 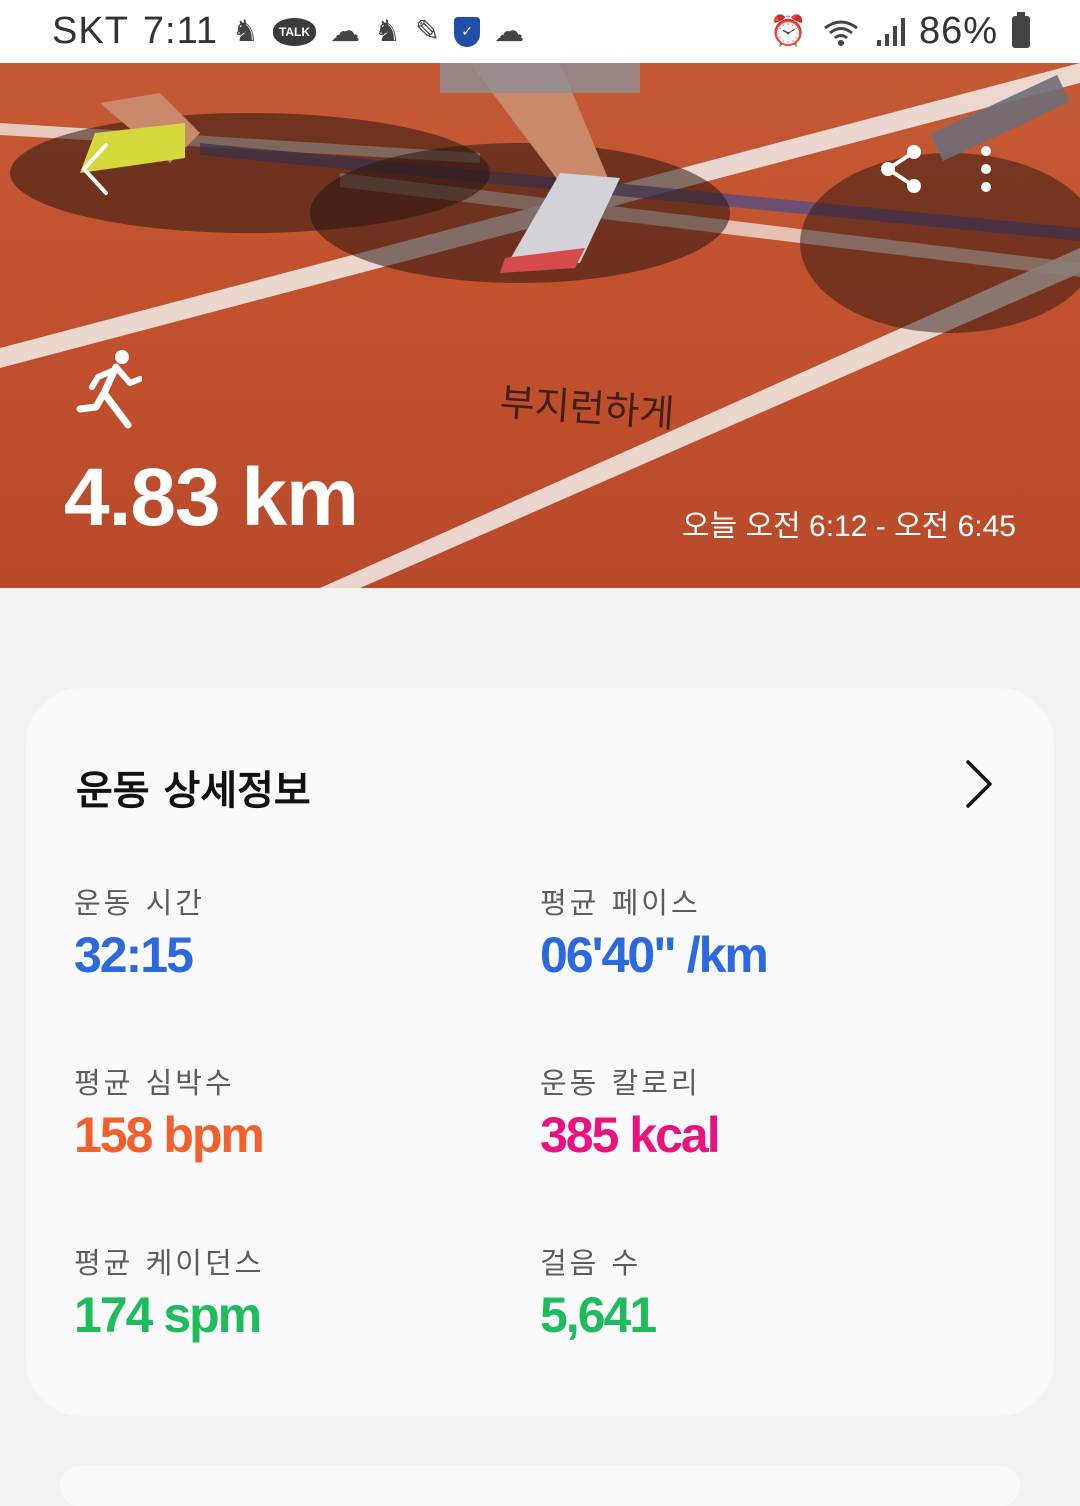 I want to click on stat-average-heart-rate: 평균 심박수 158 bpm, so click(x=169, y=1112).